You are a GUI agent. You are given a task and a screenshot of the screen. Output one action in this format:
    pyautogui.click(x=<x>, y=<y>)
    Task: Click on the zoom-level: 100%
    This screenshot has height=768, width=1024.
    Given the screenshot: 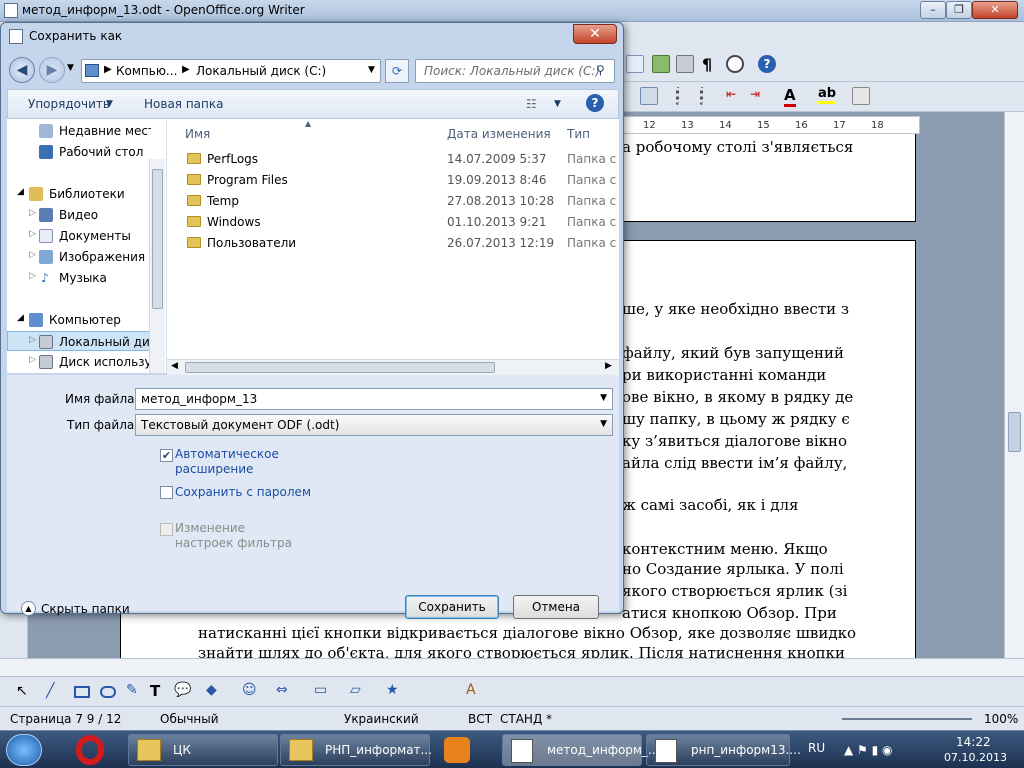 What is the action you would take?
    pyautogui.click(x=1001, y=719)
    